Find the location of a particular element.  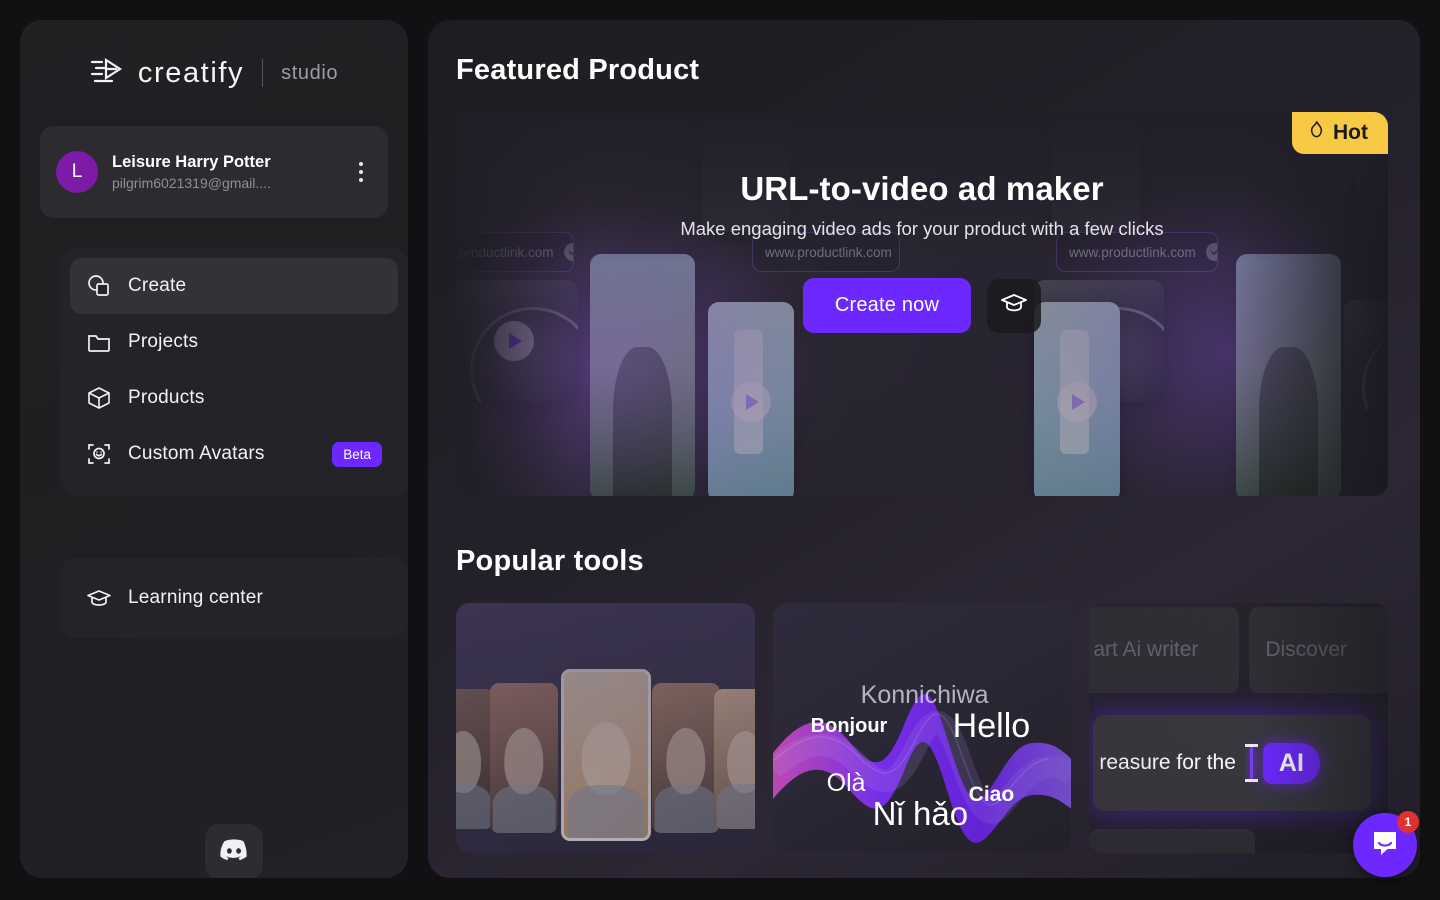

sidebar-item-learning-center: Learning center is located at coordinates (234, 598).